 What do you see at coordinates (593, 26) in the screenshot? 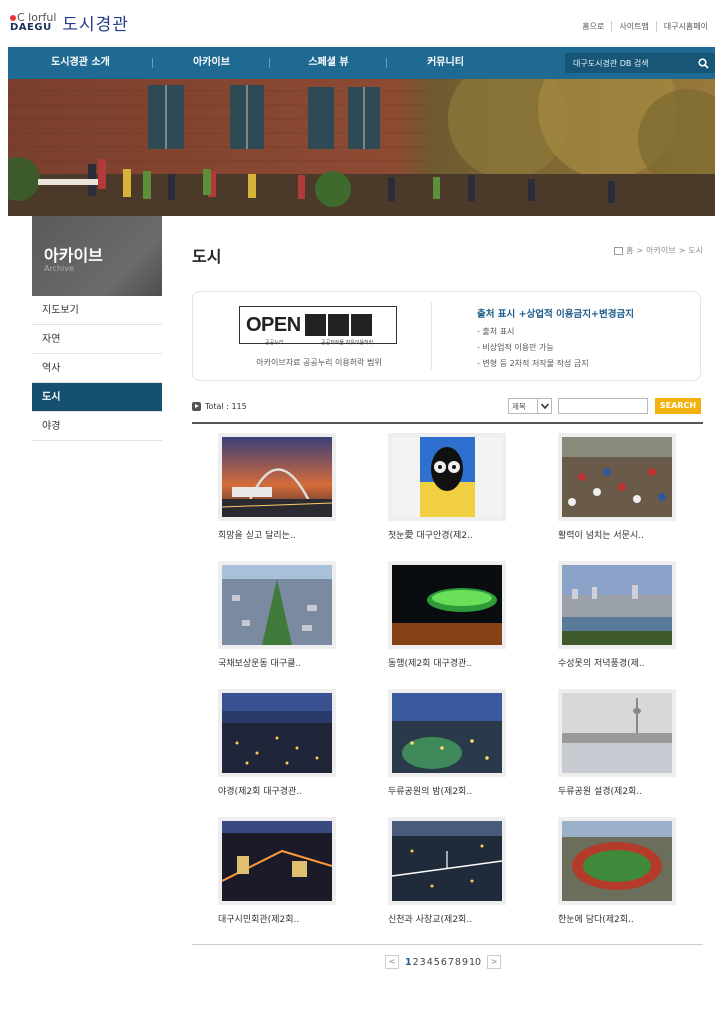
I see `util-link-home: 홈으로` at bounding box center [593, 26].